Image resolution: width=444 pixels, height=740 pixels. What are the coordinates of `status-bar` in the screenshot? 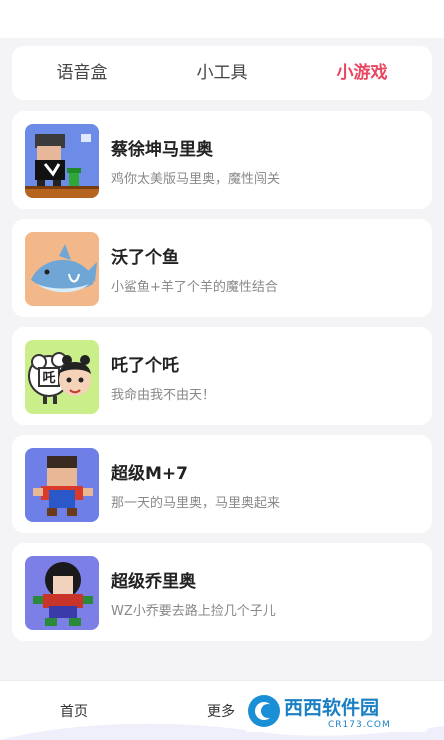 It's located at (222, 19).